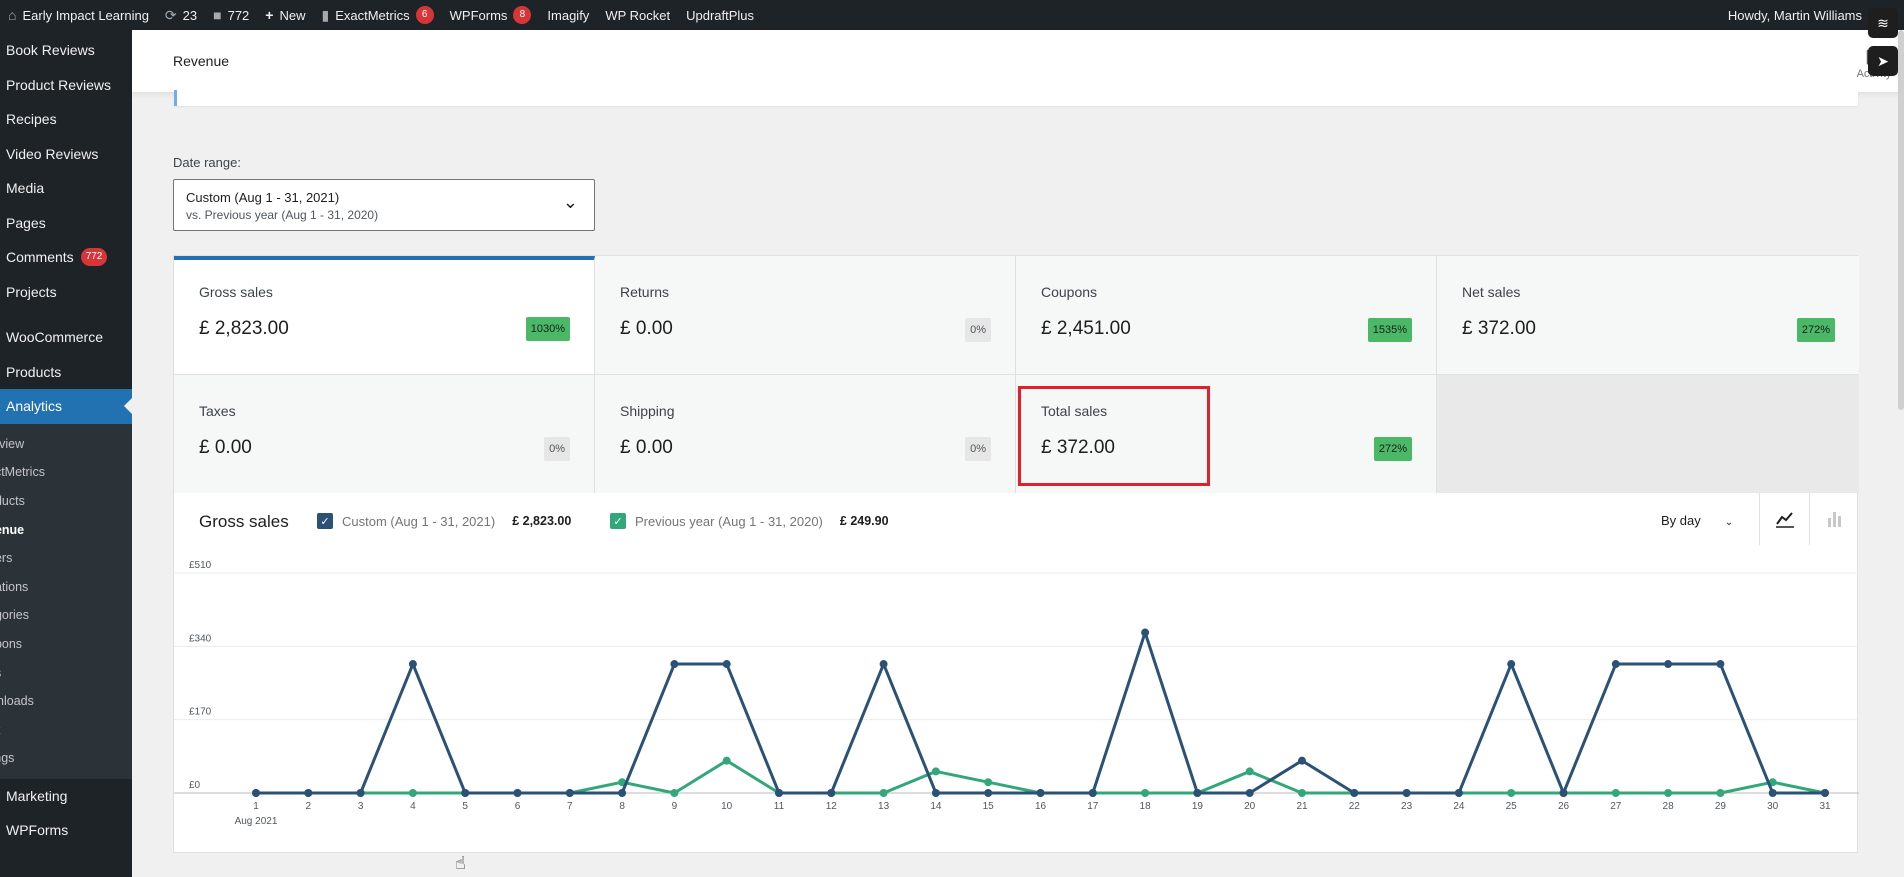  Describe the element at coordinates (1883, 61) in the screenshot. I see `send-icon: ➤` at that location.